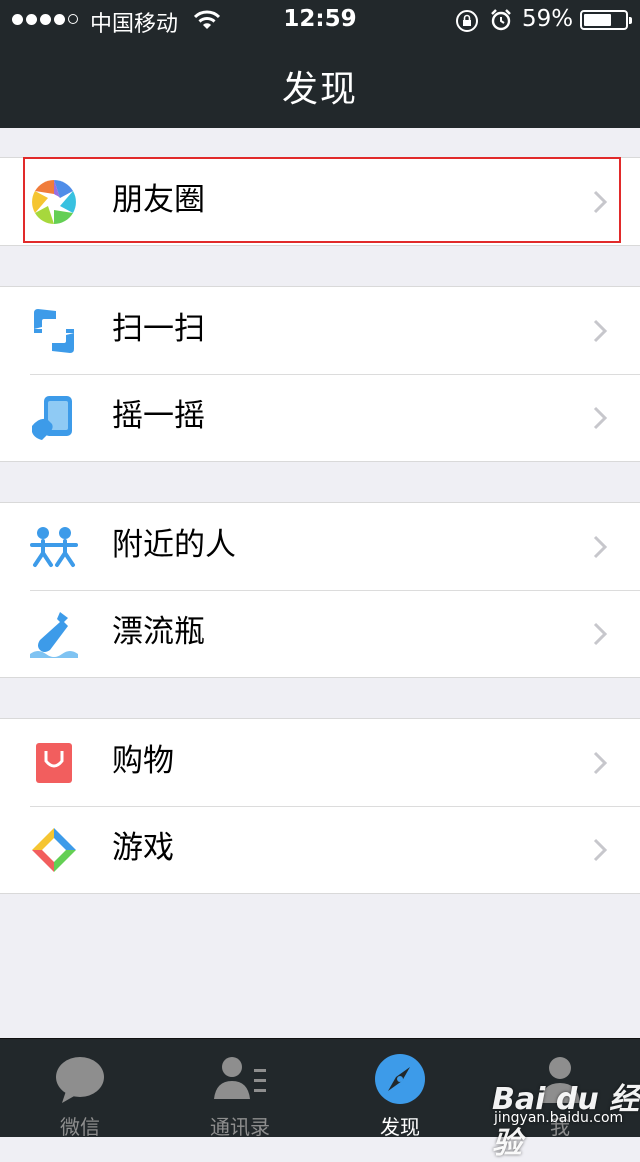 The image size is (640, 1162). I want to click on page-title: 发现, so click(319, 89).